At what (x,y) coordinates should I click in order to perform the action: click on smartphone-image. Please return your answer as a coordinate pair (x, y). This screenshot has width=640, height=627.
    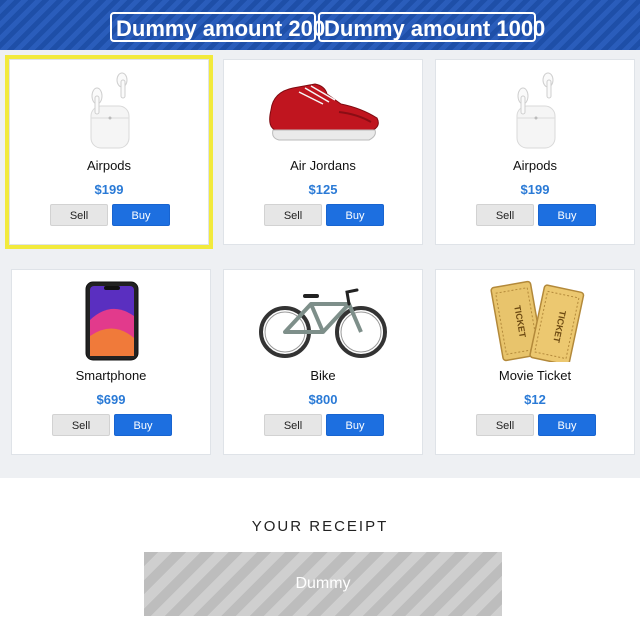
    Looking at the image, I should click on (112, 321).